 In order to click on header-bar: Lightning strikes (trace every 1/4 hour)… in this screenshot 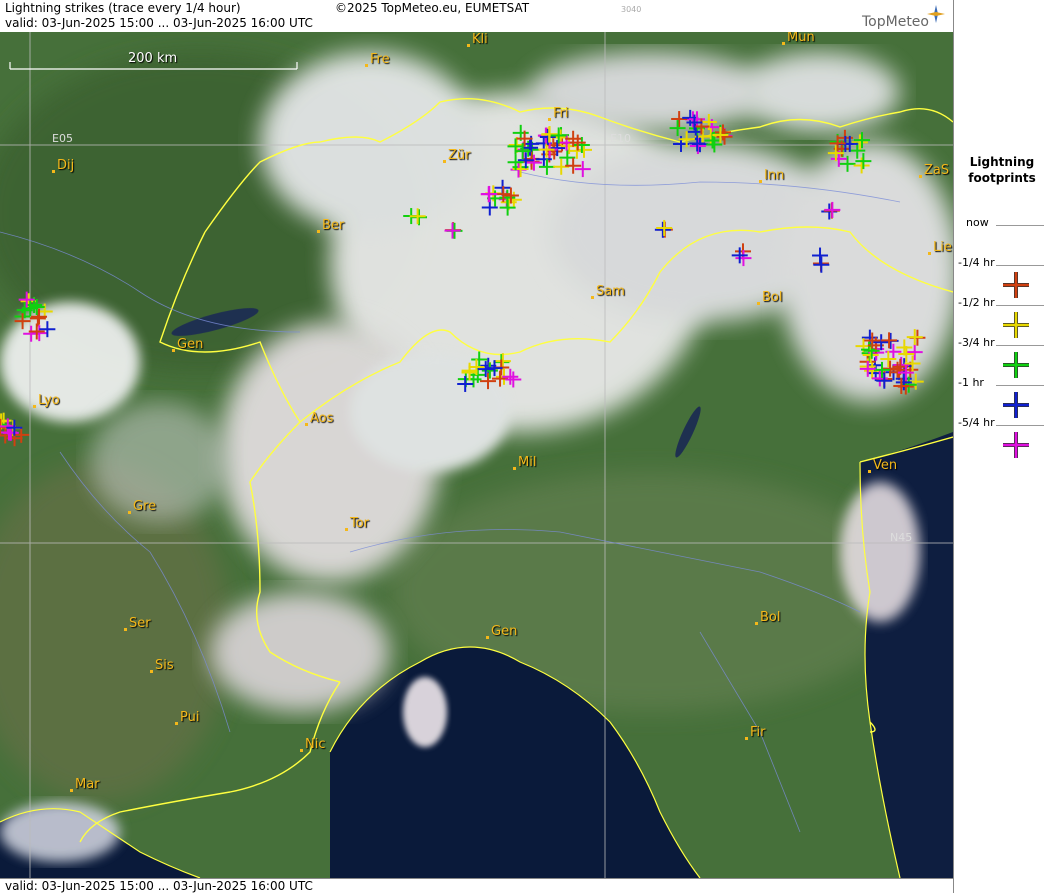, I will do `click(476, 16)`.